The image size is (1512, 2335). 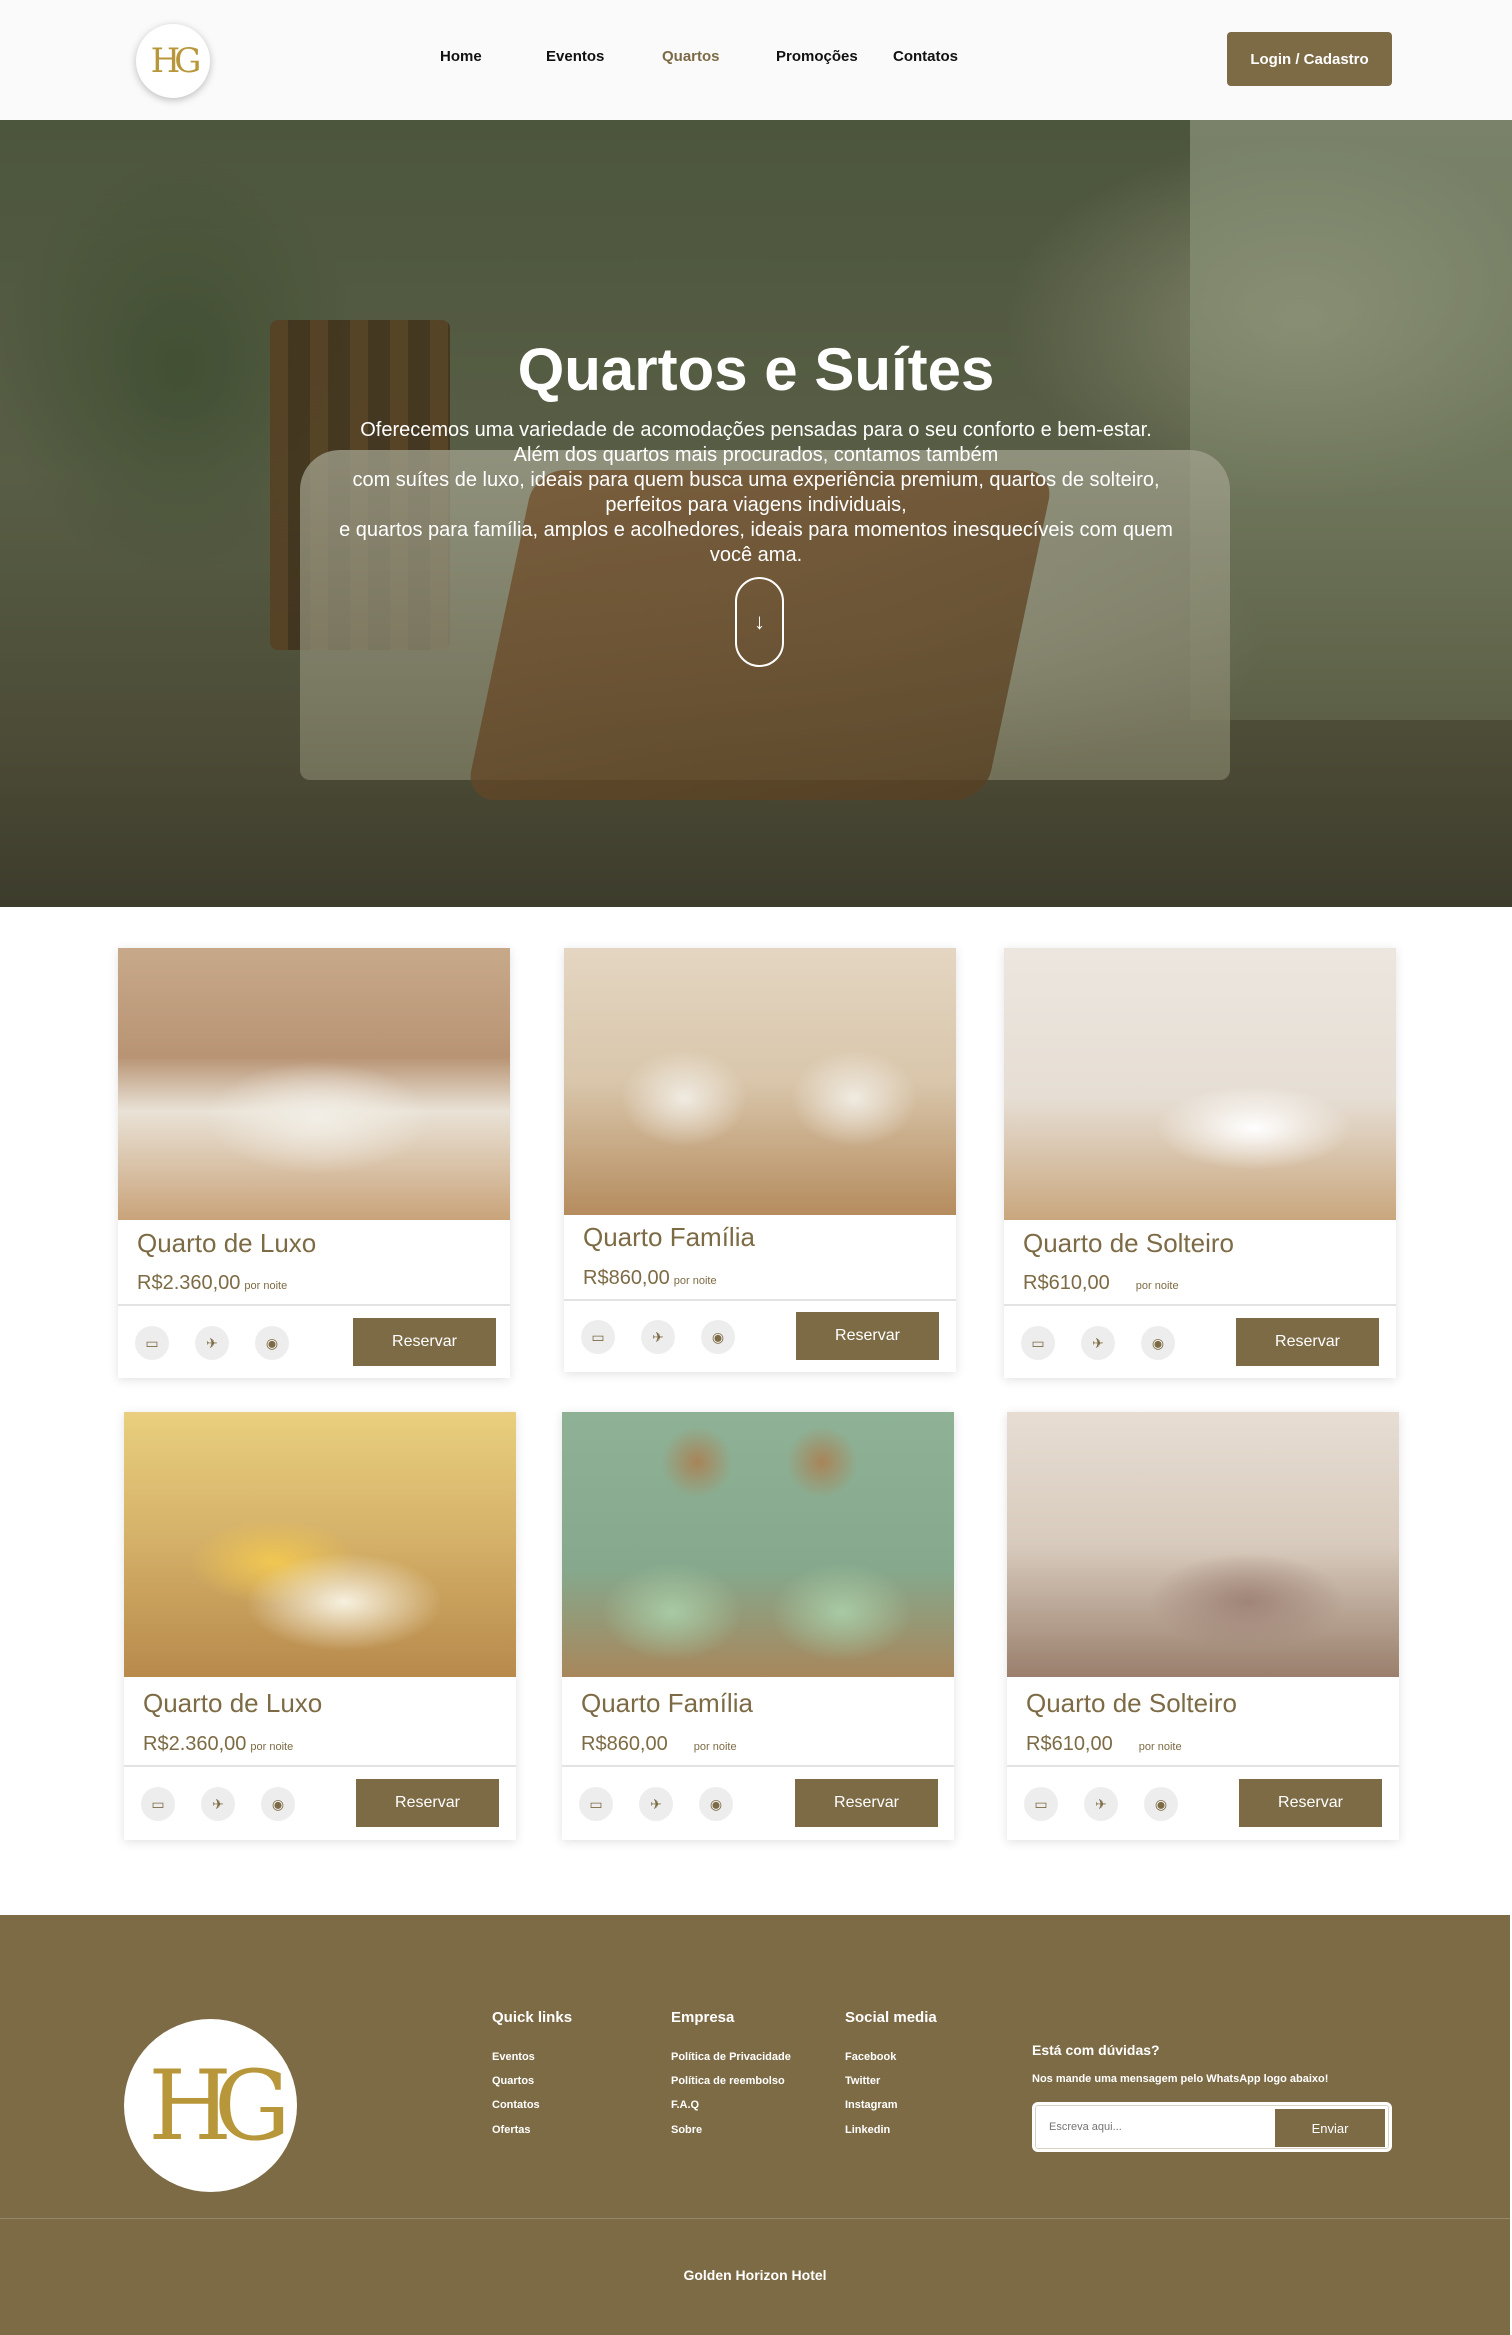 What do you see at coordinates (513, 2081) in the screenshot?
I see `footer-link: Quartos` at bounding box center [513, 2081].